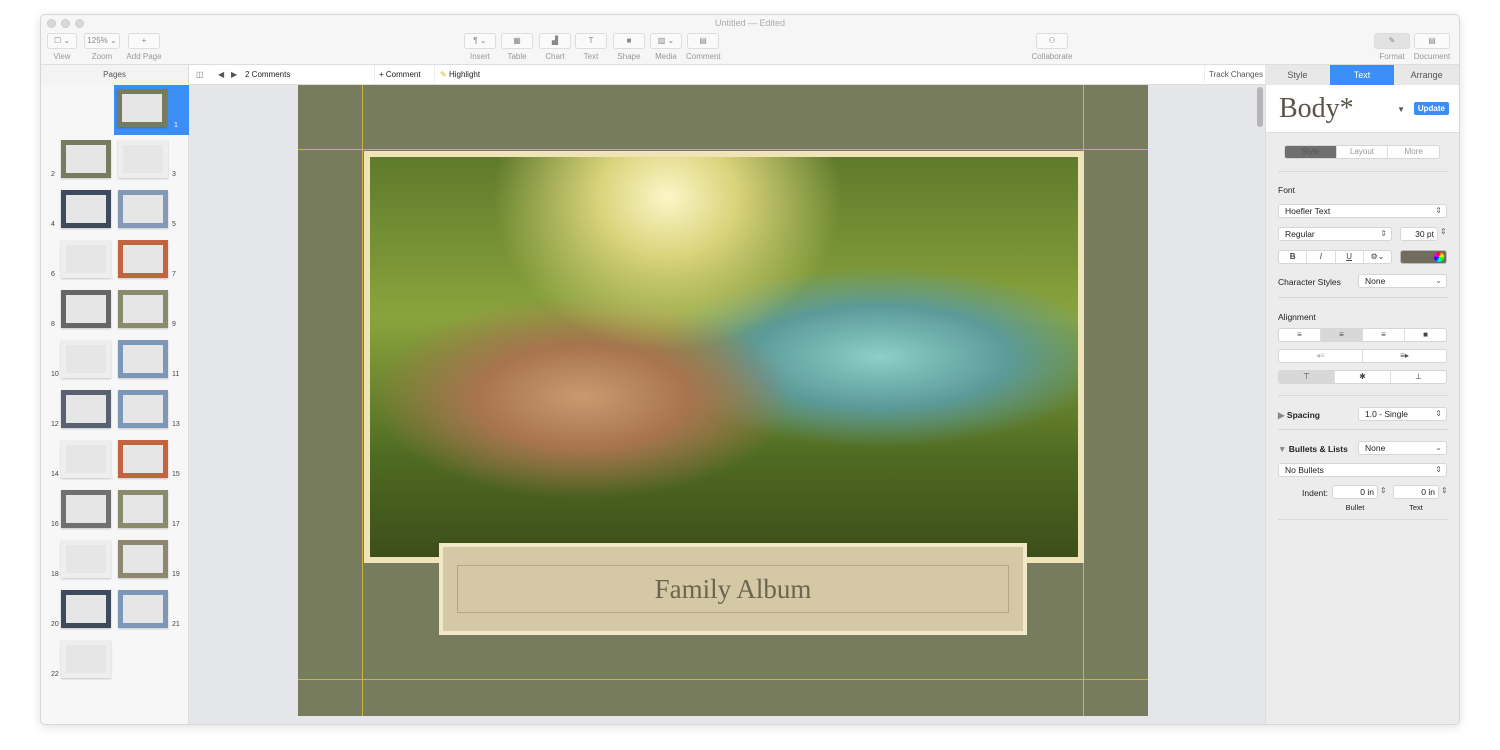  Describe the element at coordinates (1443, 231) in the screenshot. I see `font-size-stepper: ⇕` at that location.